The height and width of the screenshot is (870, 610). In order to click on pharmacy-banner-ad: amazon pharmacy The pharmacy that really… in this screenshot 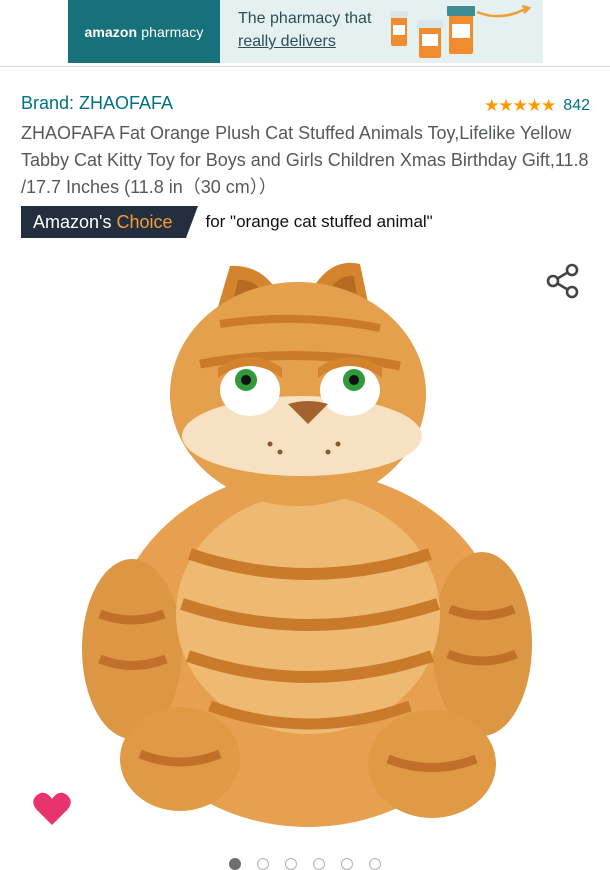, I will do `click(305, 31)`.